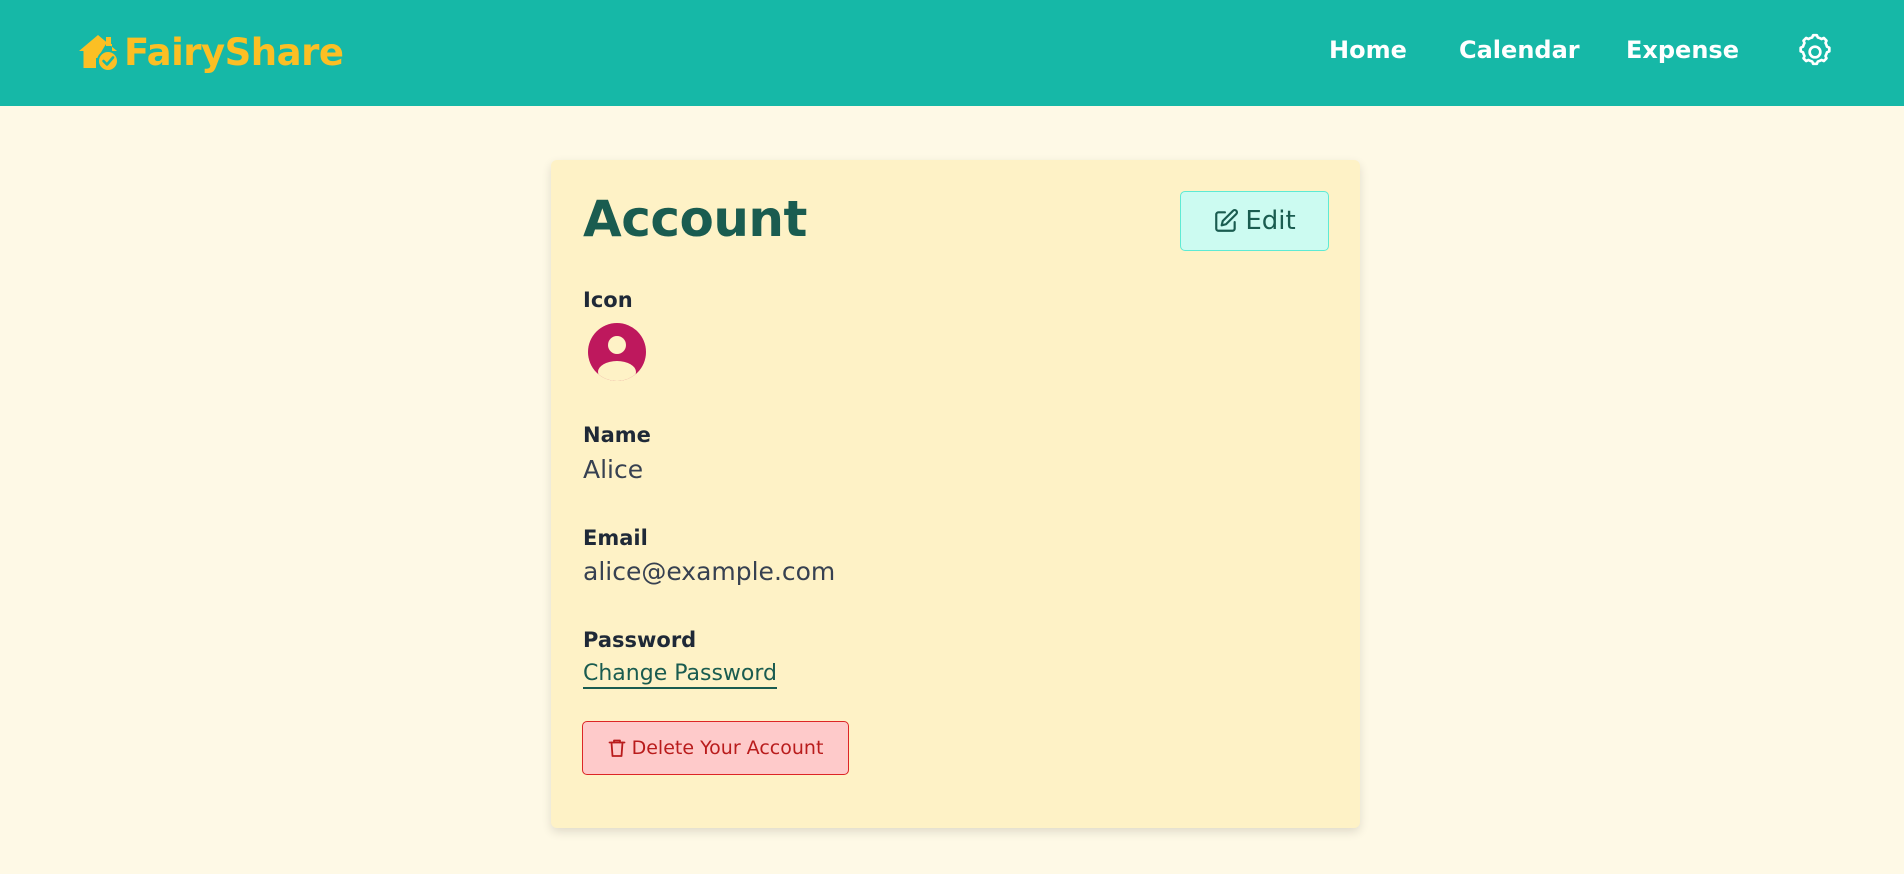 This screenshot has width=1904, height=874. I want to click on email-label: Email, so click(615, 538).